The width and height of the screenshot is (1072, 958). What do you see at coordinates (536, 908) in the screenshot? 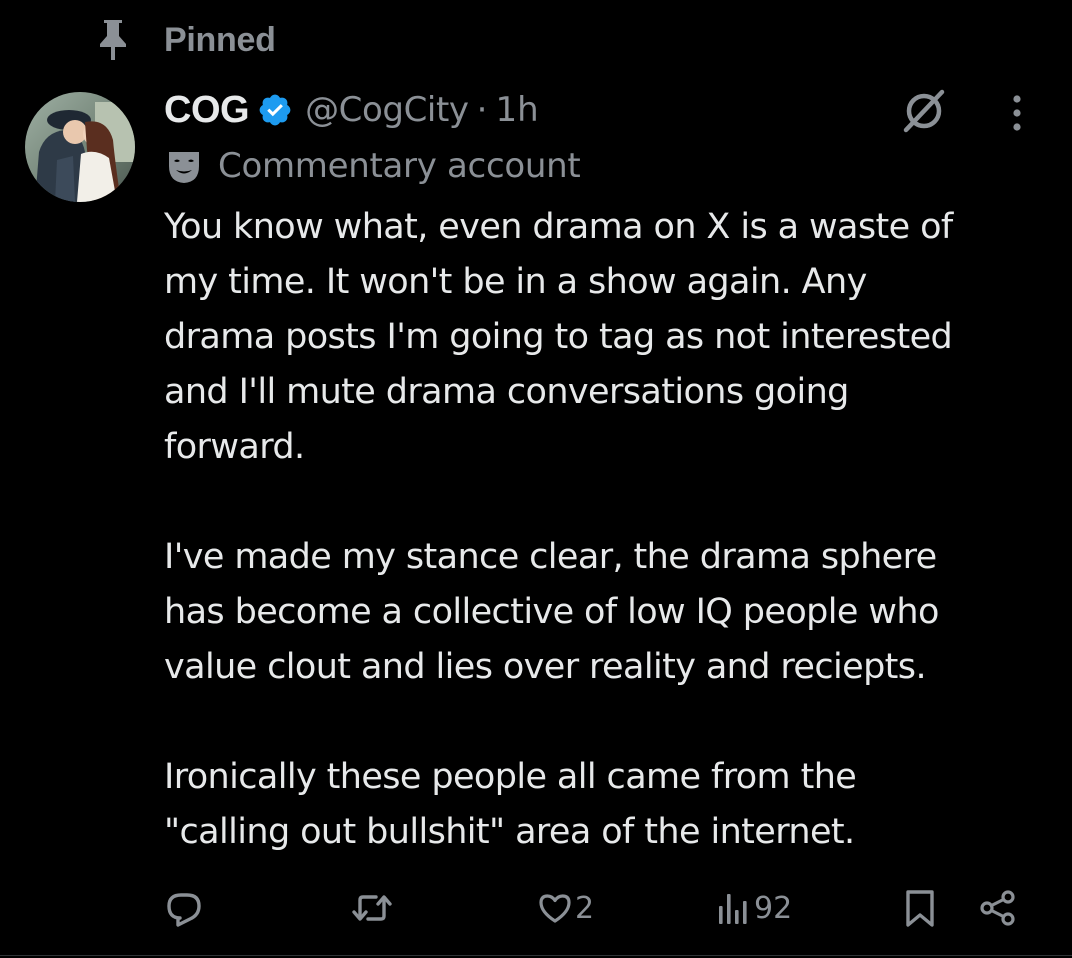
I see `action-bar: 2 92` at bounding box center [536, 908].